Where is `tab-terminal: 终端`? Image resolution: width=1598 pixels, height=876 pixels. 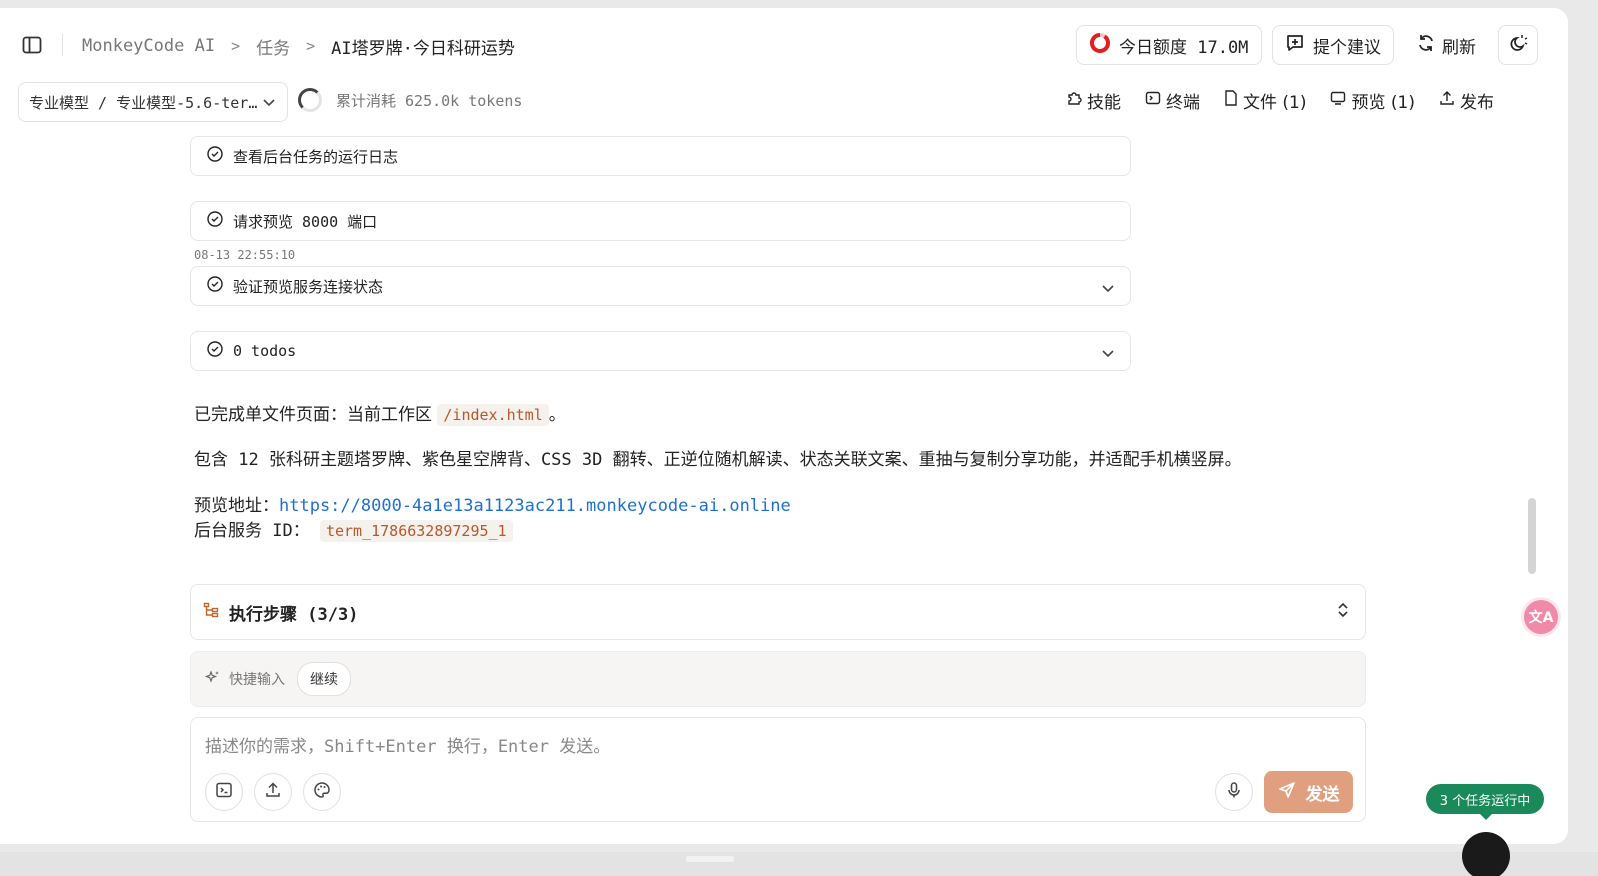
tab-terminal: 终端 is located at coordinates (1172, 100).